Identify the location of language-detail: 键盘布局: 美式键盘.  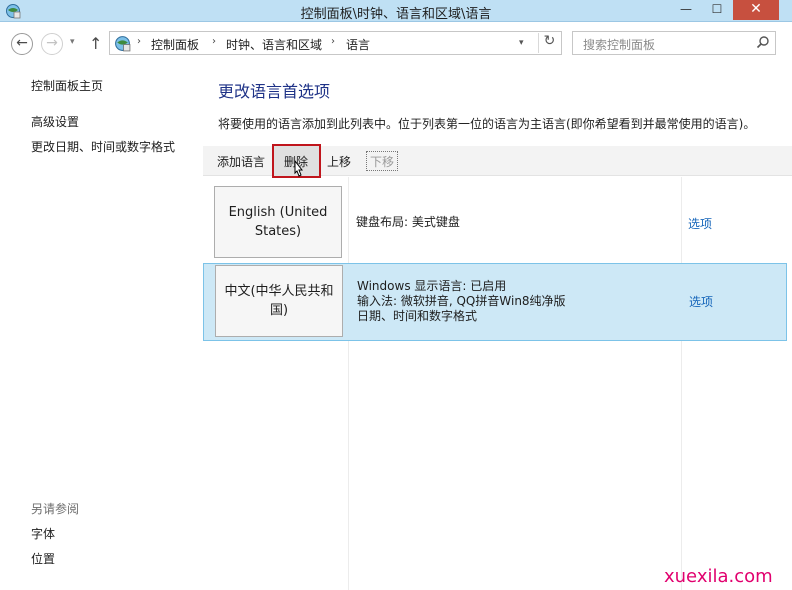
(408, 222).